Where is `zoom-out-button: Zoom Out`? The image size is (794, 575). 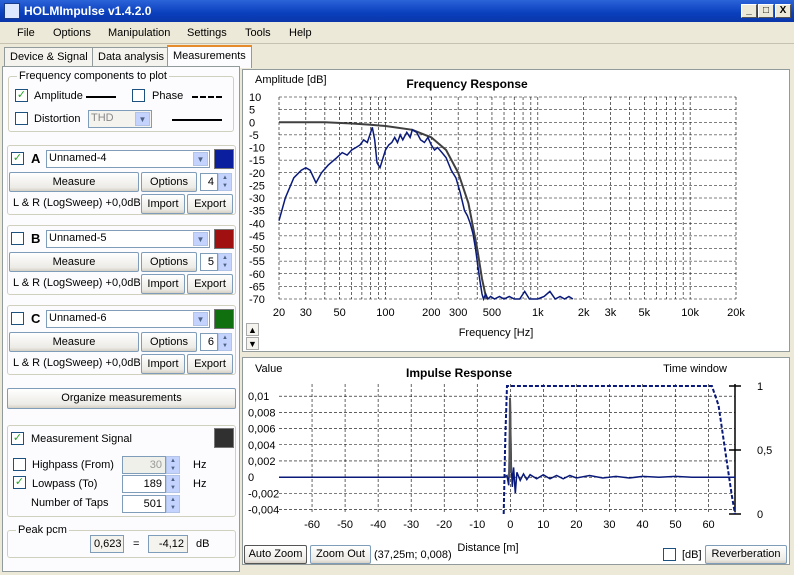 zoom-out-button: Zoom Out is located at coordinates (340, 554).